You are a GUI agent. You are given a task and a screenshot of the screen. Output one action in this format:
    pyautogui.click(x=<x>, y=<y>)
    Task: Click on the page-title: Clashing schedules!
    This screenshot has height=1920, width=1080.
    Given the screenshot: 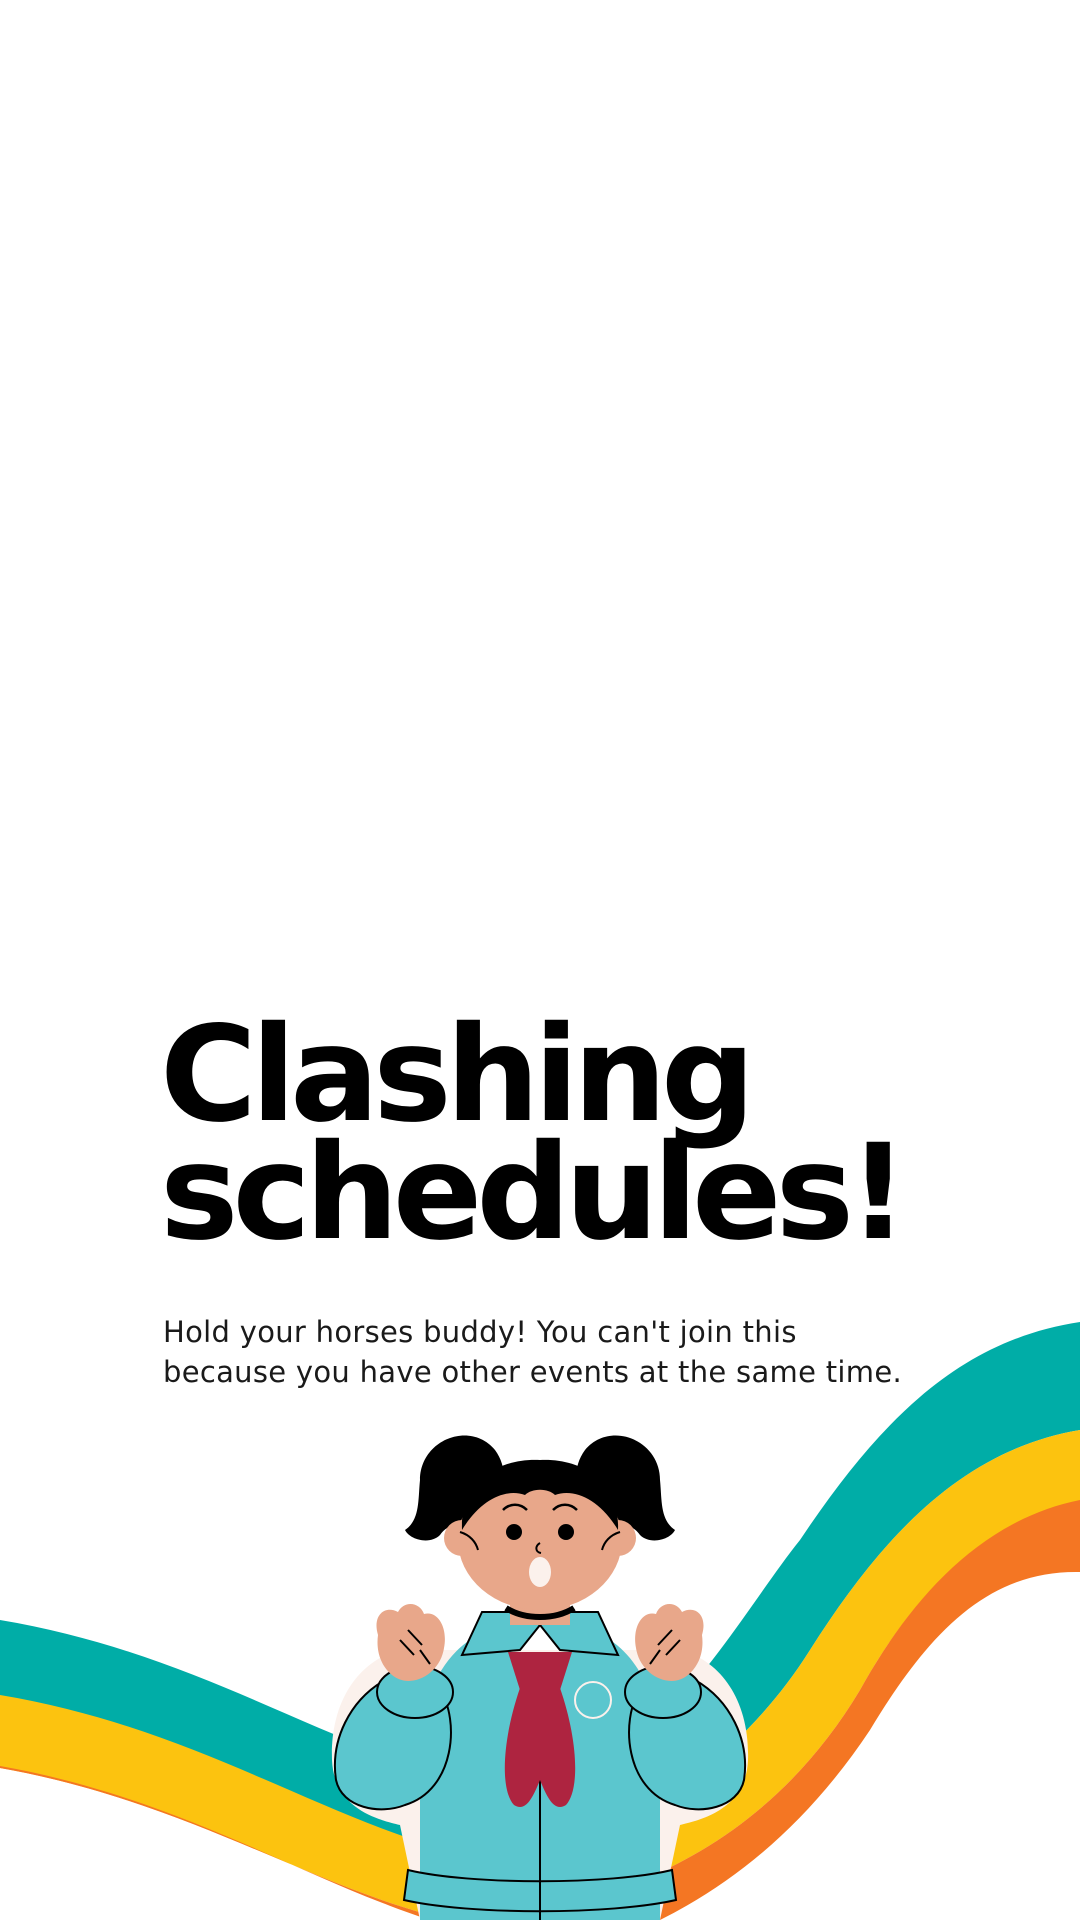 What is the action you would take?
    pyautogui.click(x=590, y=1139)
    